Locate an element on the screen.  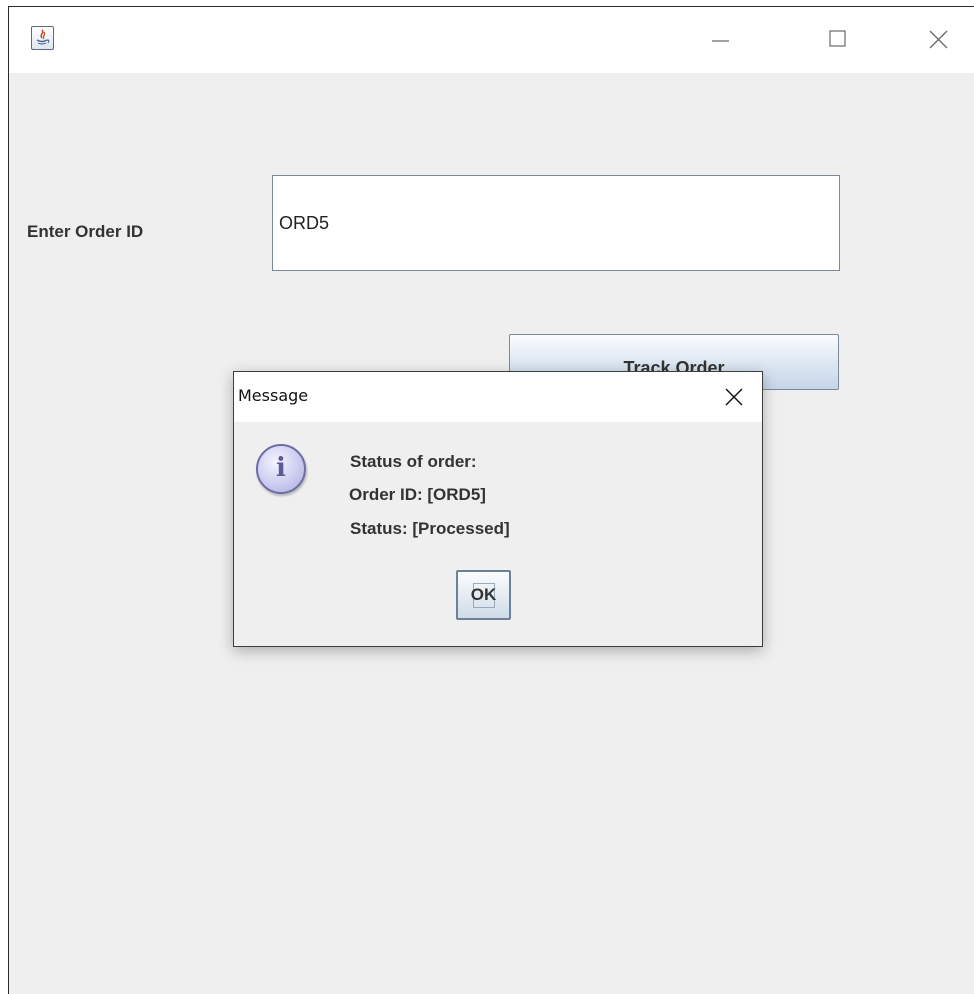
ok-button: OK is located at coordinates (483, 595).